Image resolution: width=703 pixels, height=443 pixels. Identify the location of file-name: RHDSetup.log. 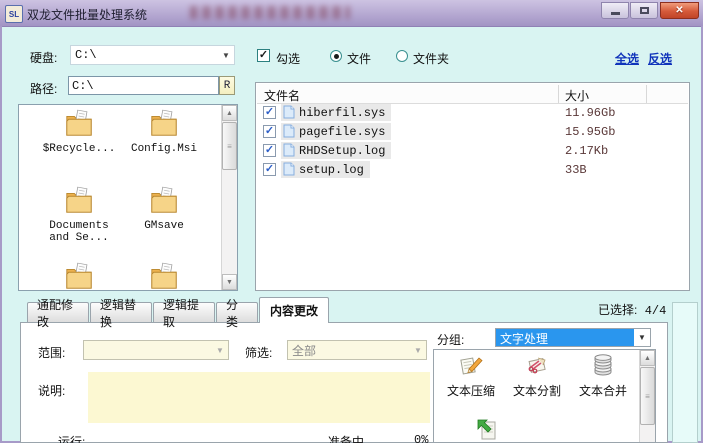
(342, 150).